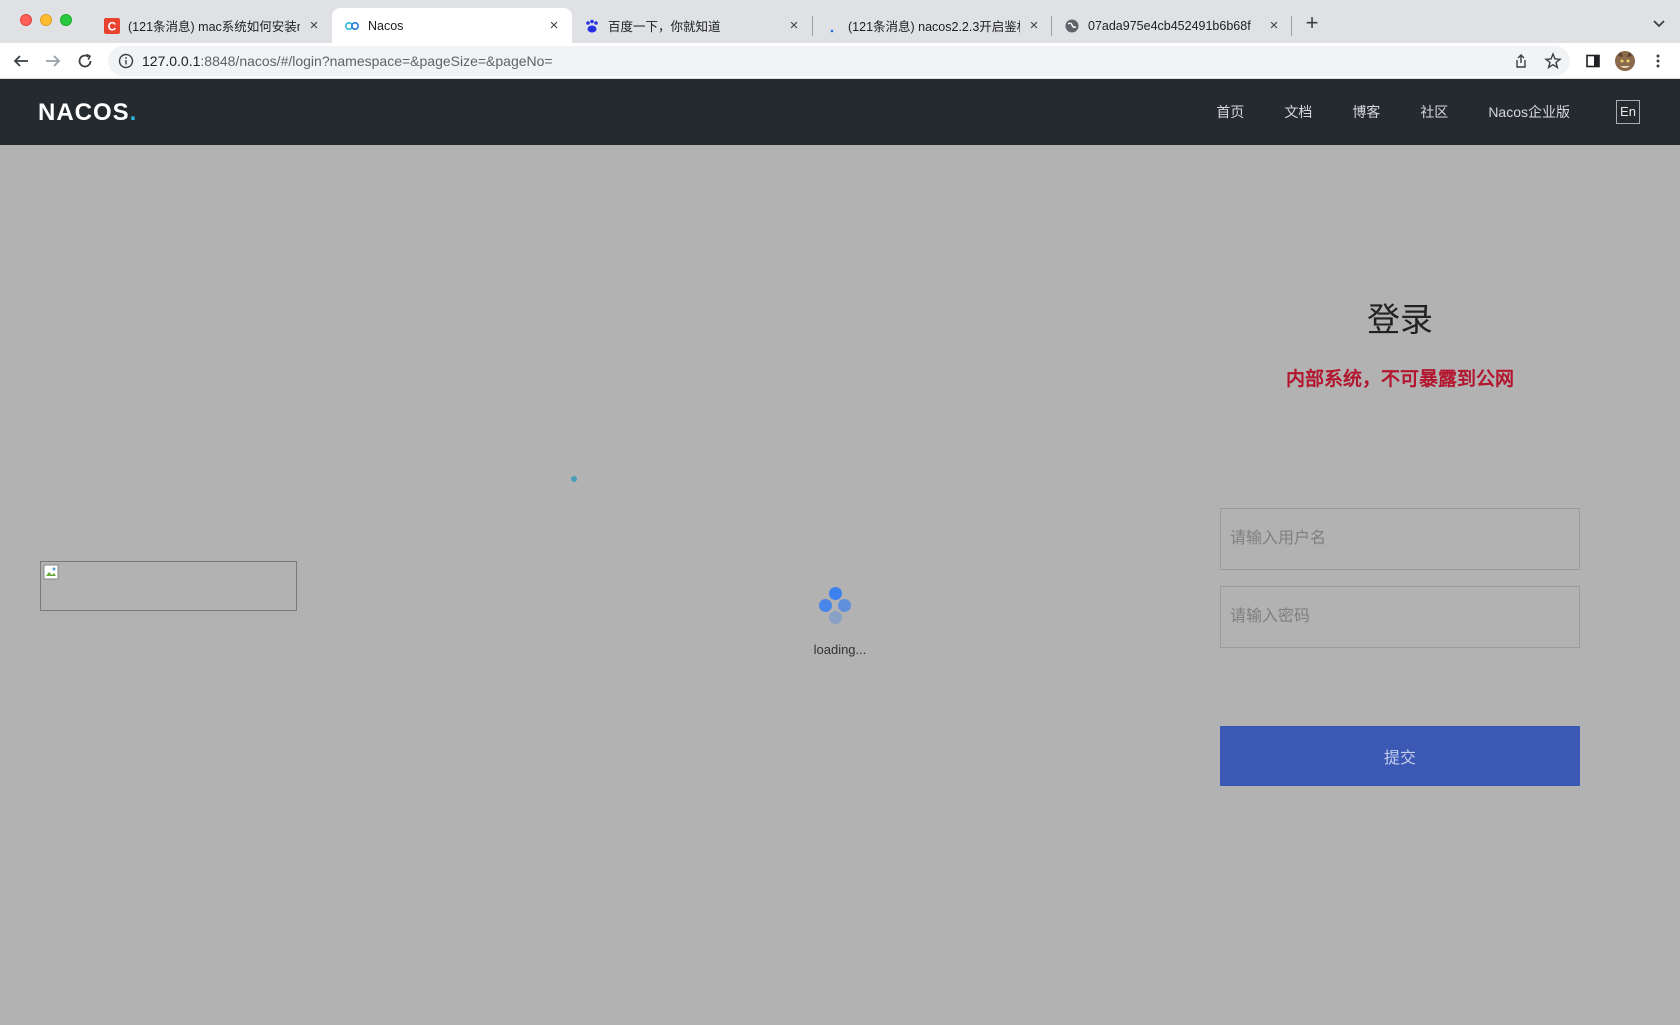  Describe the element at coordinates (1593, 61) in the screenshot. I see `side-panel-icon` at that location.